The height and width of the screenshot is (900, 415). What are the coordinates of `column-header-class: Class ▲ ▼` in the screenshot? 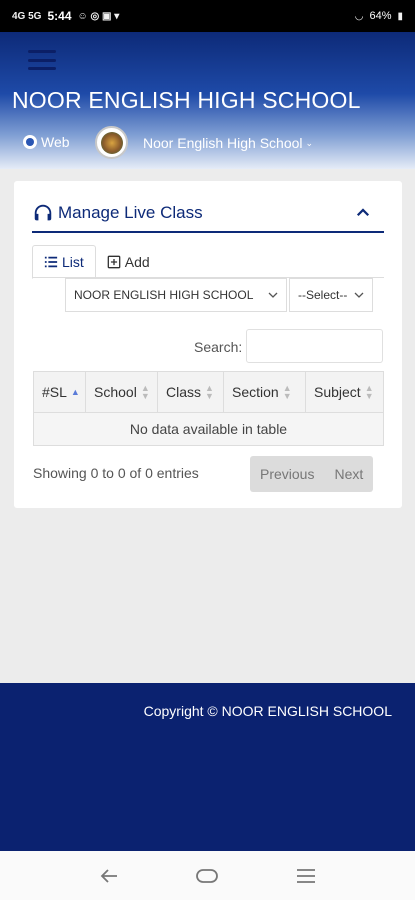 It's located at (191, 392).